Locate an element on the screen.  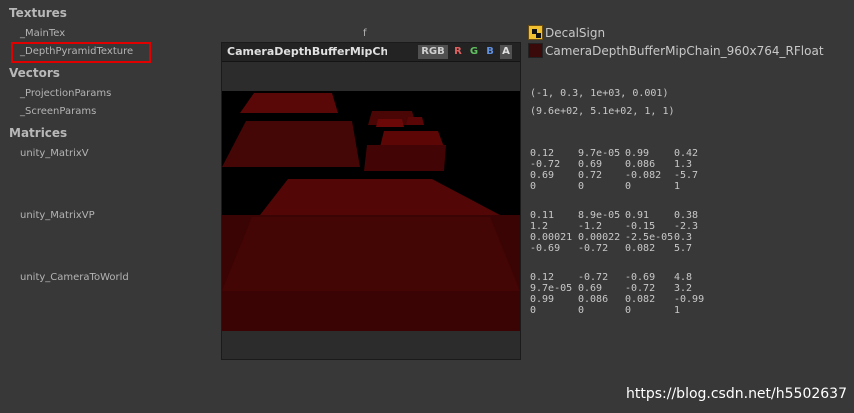
matrix-cell: 4.8 is located at coordinates (683, 277).